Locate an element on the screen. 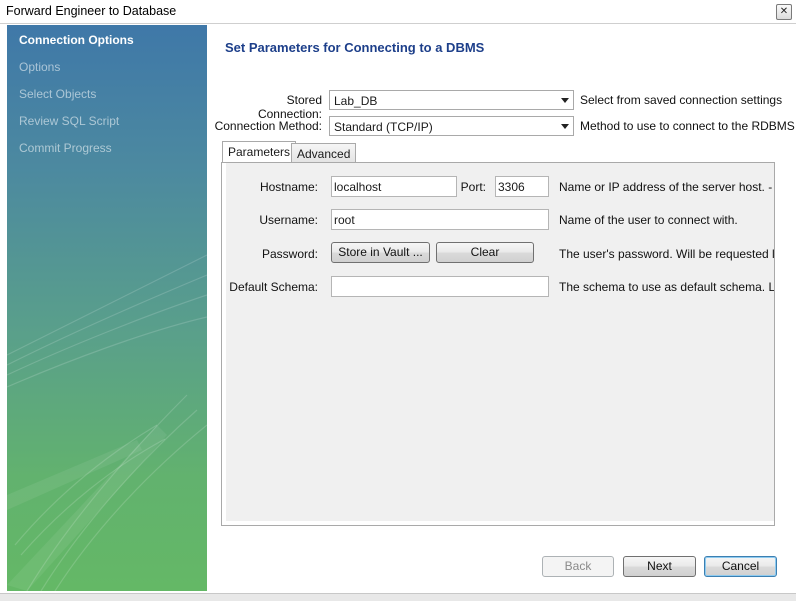 Image resolution: width=796 pixels, height=601 pixels. step-connection-options: Connection Options is located at coordinates (76, 40).